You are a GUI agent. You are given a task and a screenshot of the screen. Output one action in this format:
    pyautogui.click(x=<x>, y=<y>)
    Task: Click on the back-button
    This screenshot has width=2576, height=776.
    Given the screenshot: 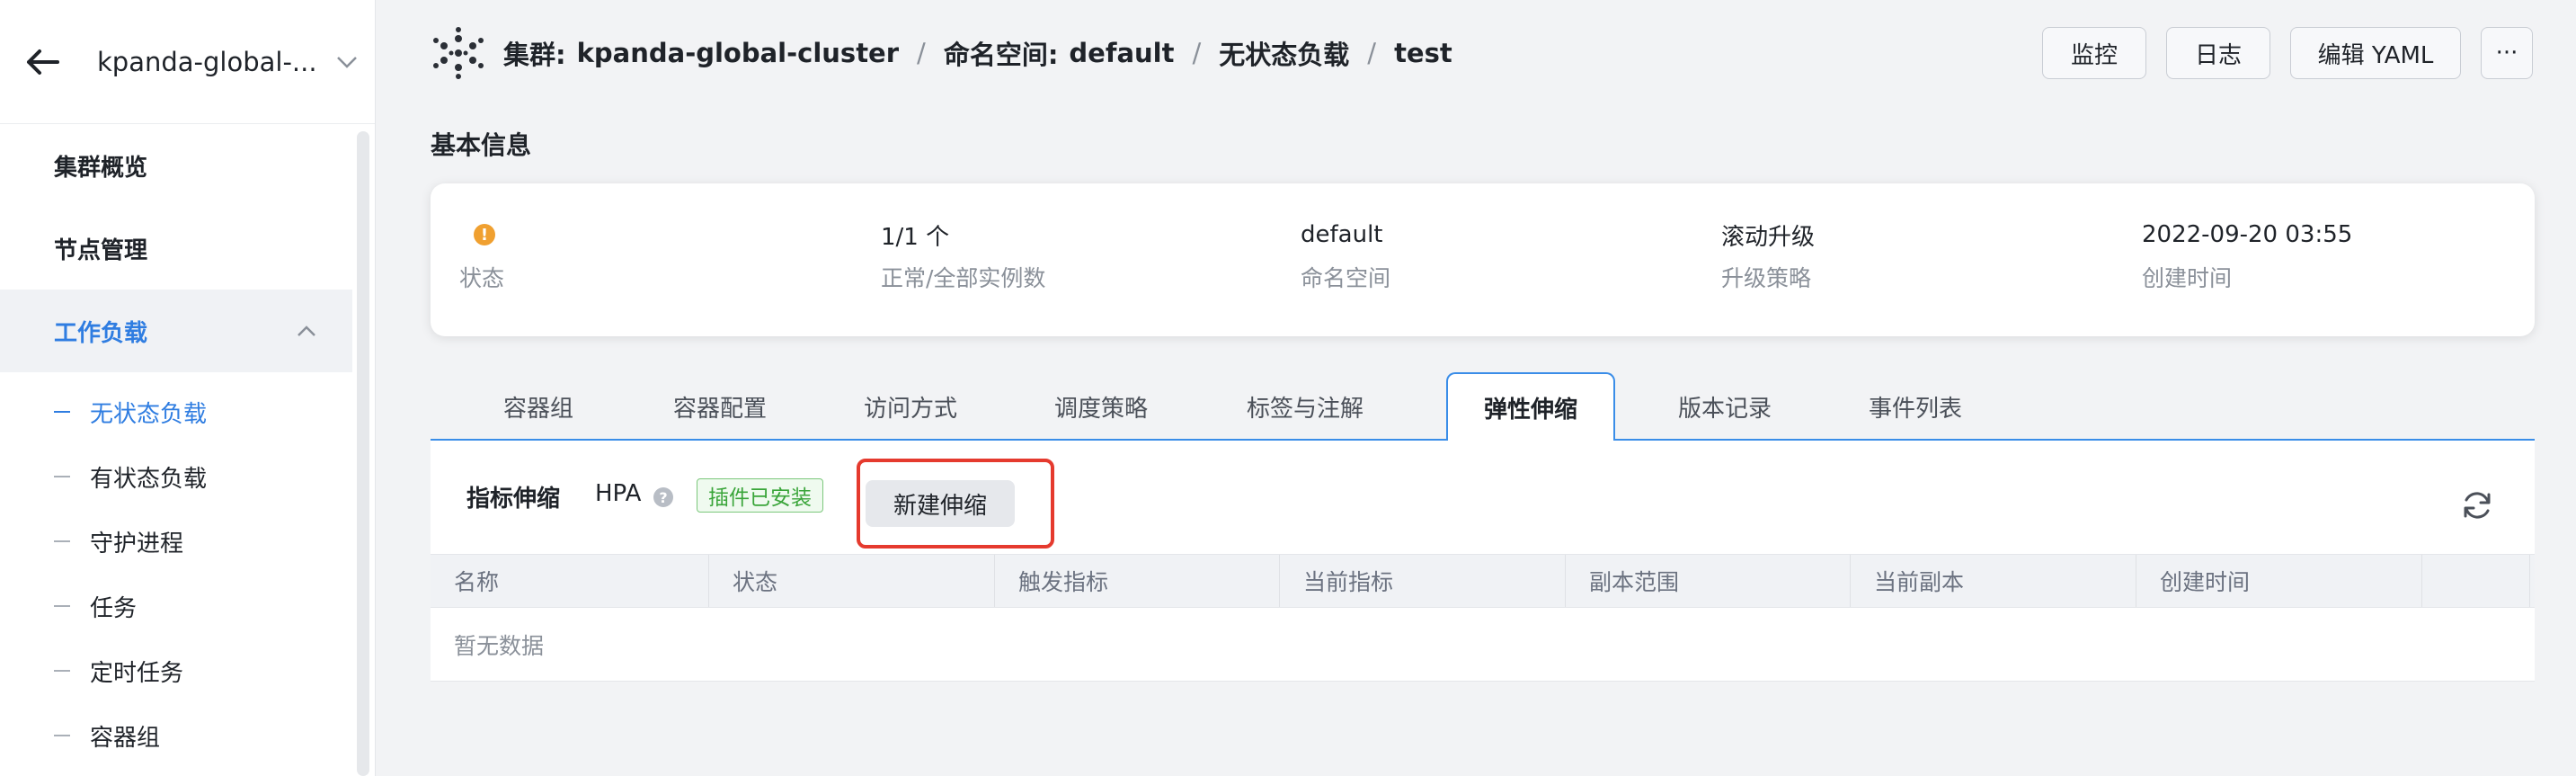 What is the action you would take?
    pyautogui.click(x=42, y=63)
    